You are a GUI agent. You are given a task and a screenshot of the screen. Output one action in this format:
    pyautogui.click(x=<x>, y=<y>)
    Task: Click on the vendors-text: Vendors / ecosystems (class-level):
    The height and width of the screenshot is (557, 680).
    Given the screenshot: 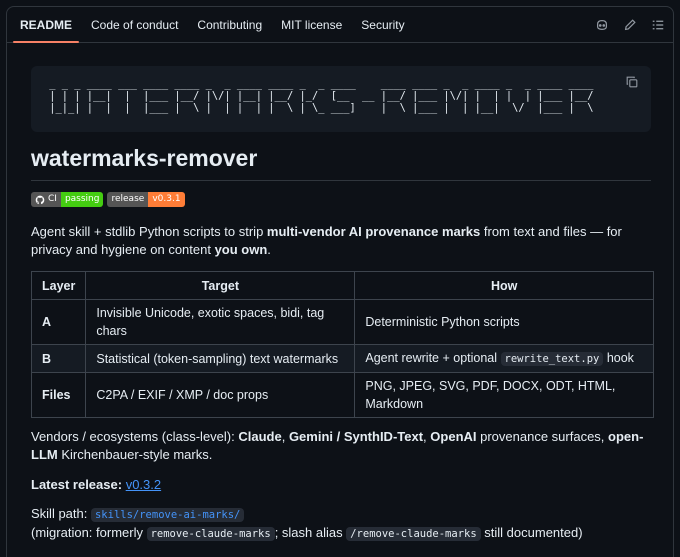 What is the action you would take?
    pyautogui.click(x=135, y=436)
    